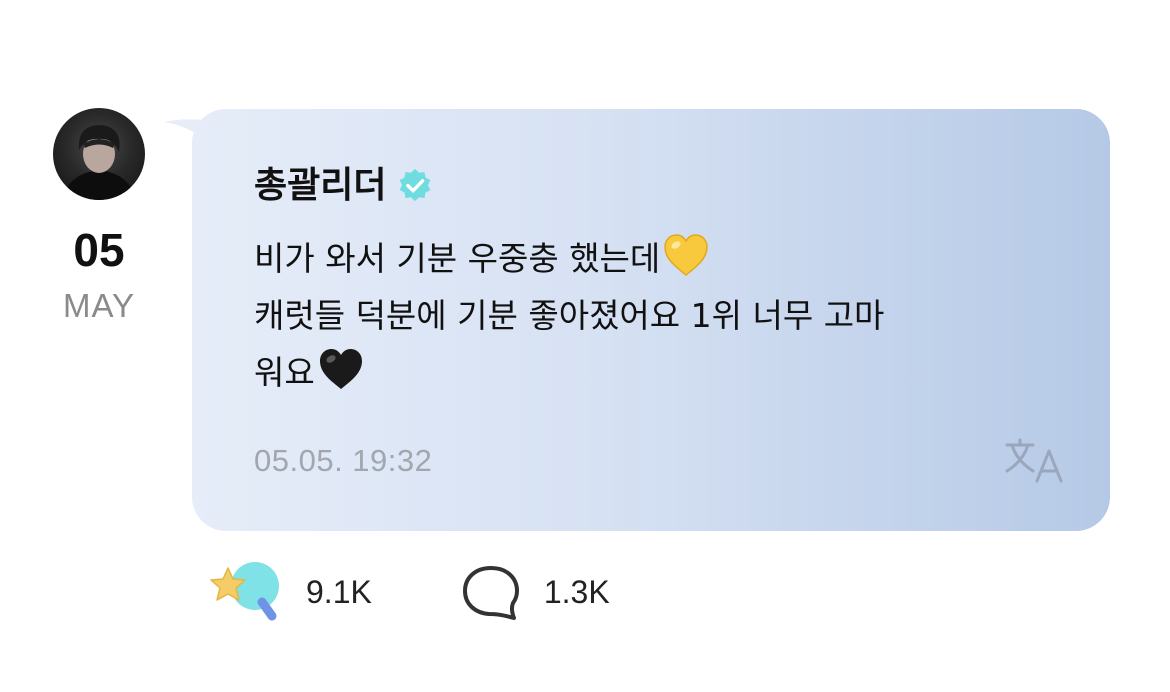  I want to click on message-line-2: 캐럿들 덕분에 기분 좋아졌어요 1위 너무 고마, so click(569, 315).